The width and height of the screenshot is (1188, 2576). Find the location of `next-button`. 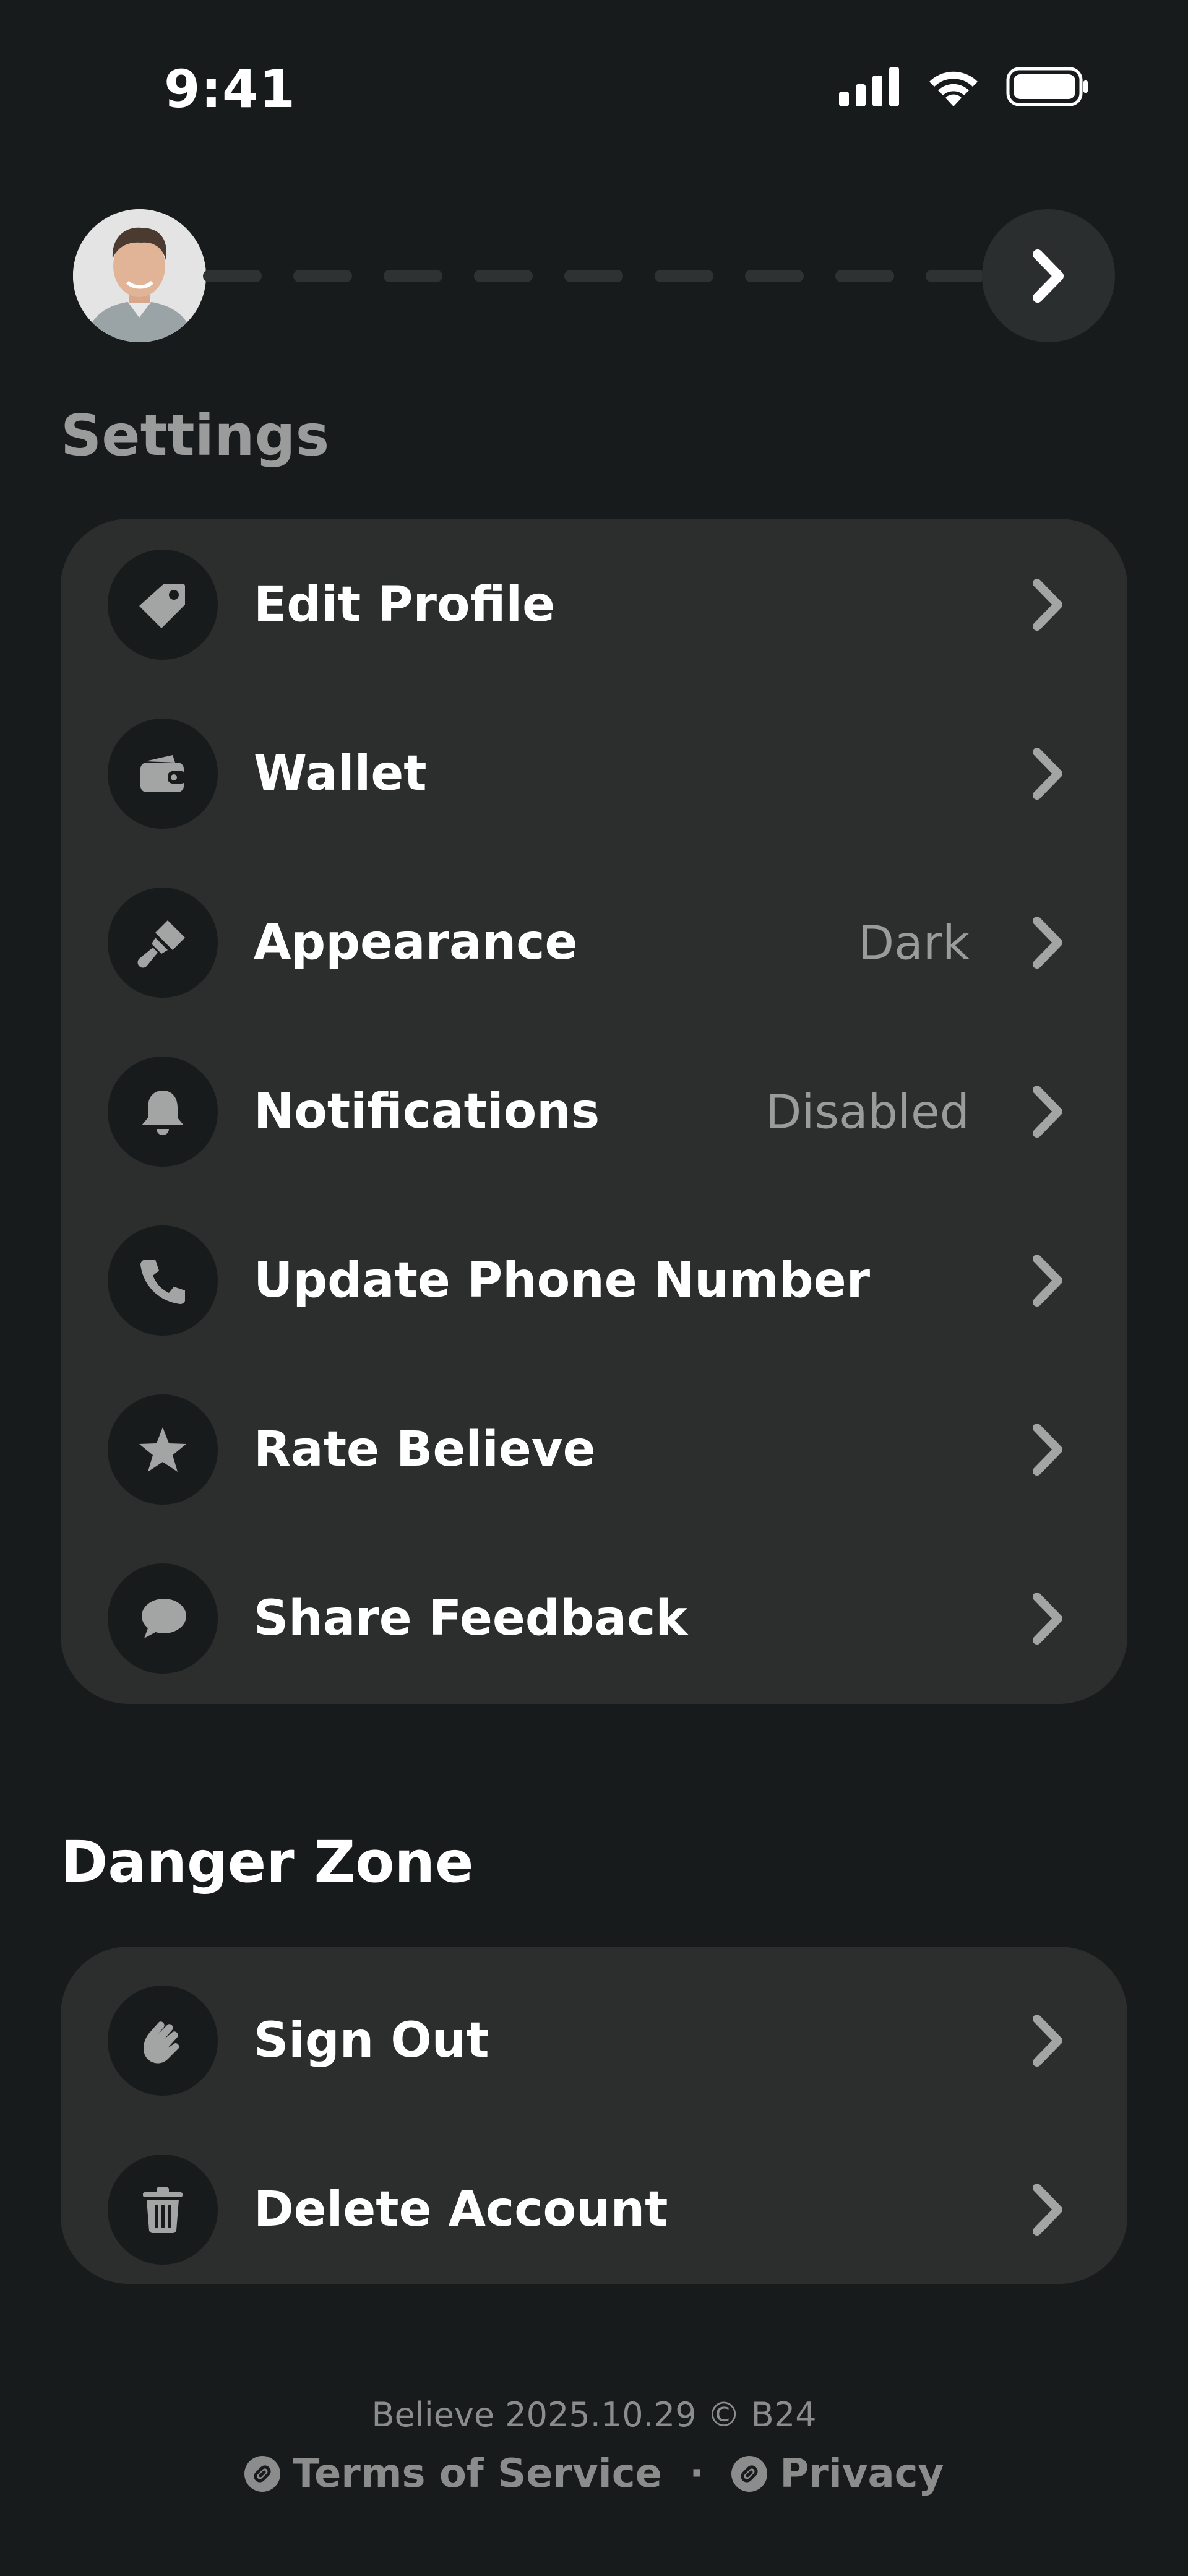

next-button is located at coordinates (1048, 275).